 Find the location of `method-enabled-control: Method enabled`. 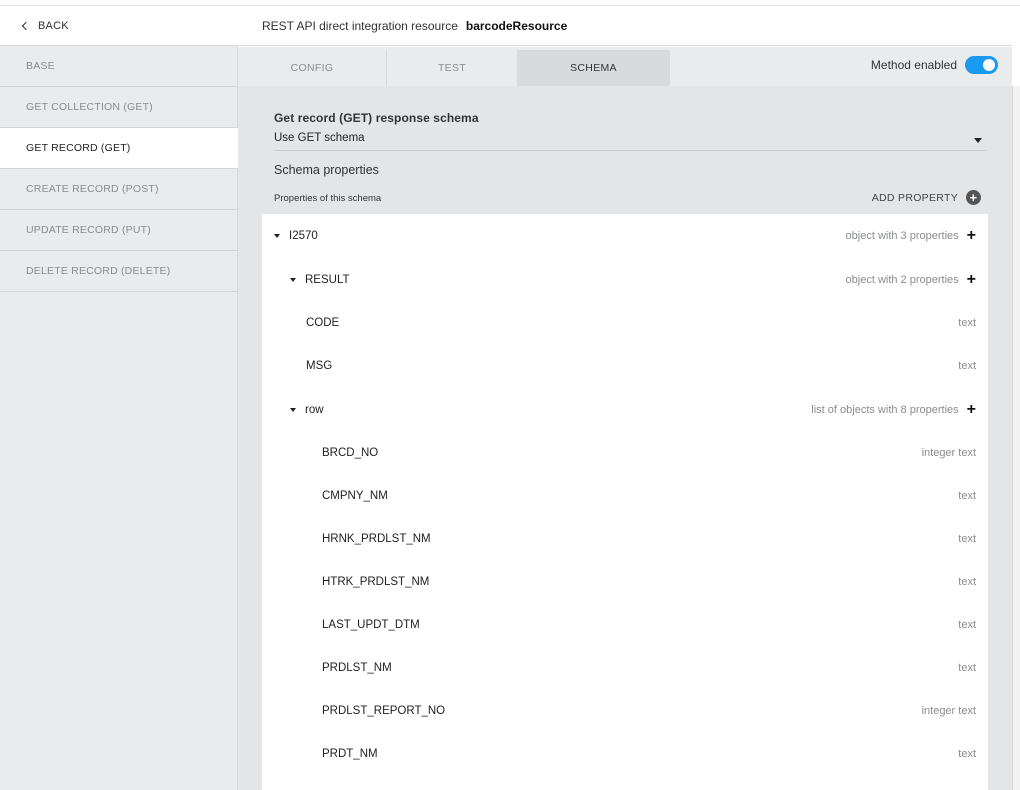

method-enabled-control: Method enabled is located at coordinates (934, 65).